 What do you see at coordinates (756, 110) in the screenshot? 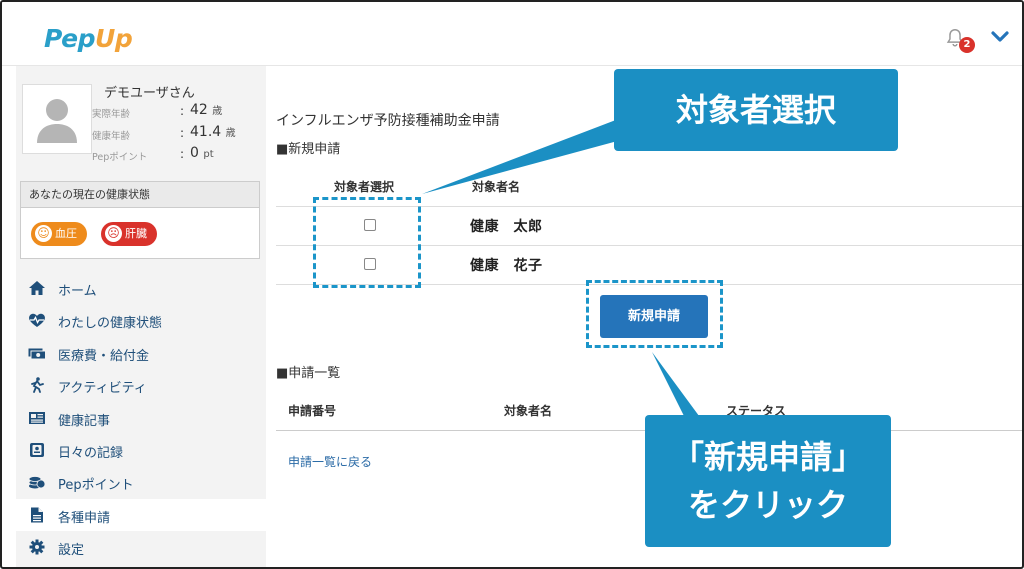
I see `callout-select-target: 対象者選択` at bounding box center [756, 110].